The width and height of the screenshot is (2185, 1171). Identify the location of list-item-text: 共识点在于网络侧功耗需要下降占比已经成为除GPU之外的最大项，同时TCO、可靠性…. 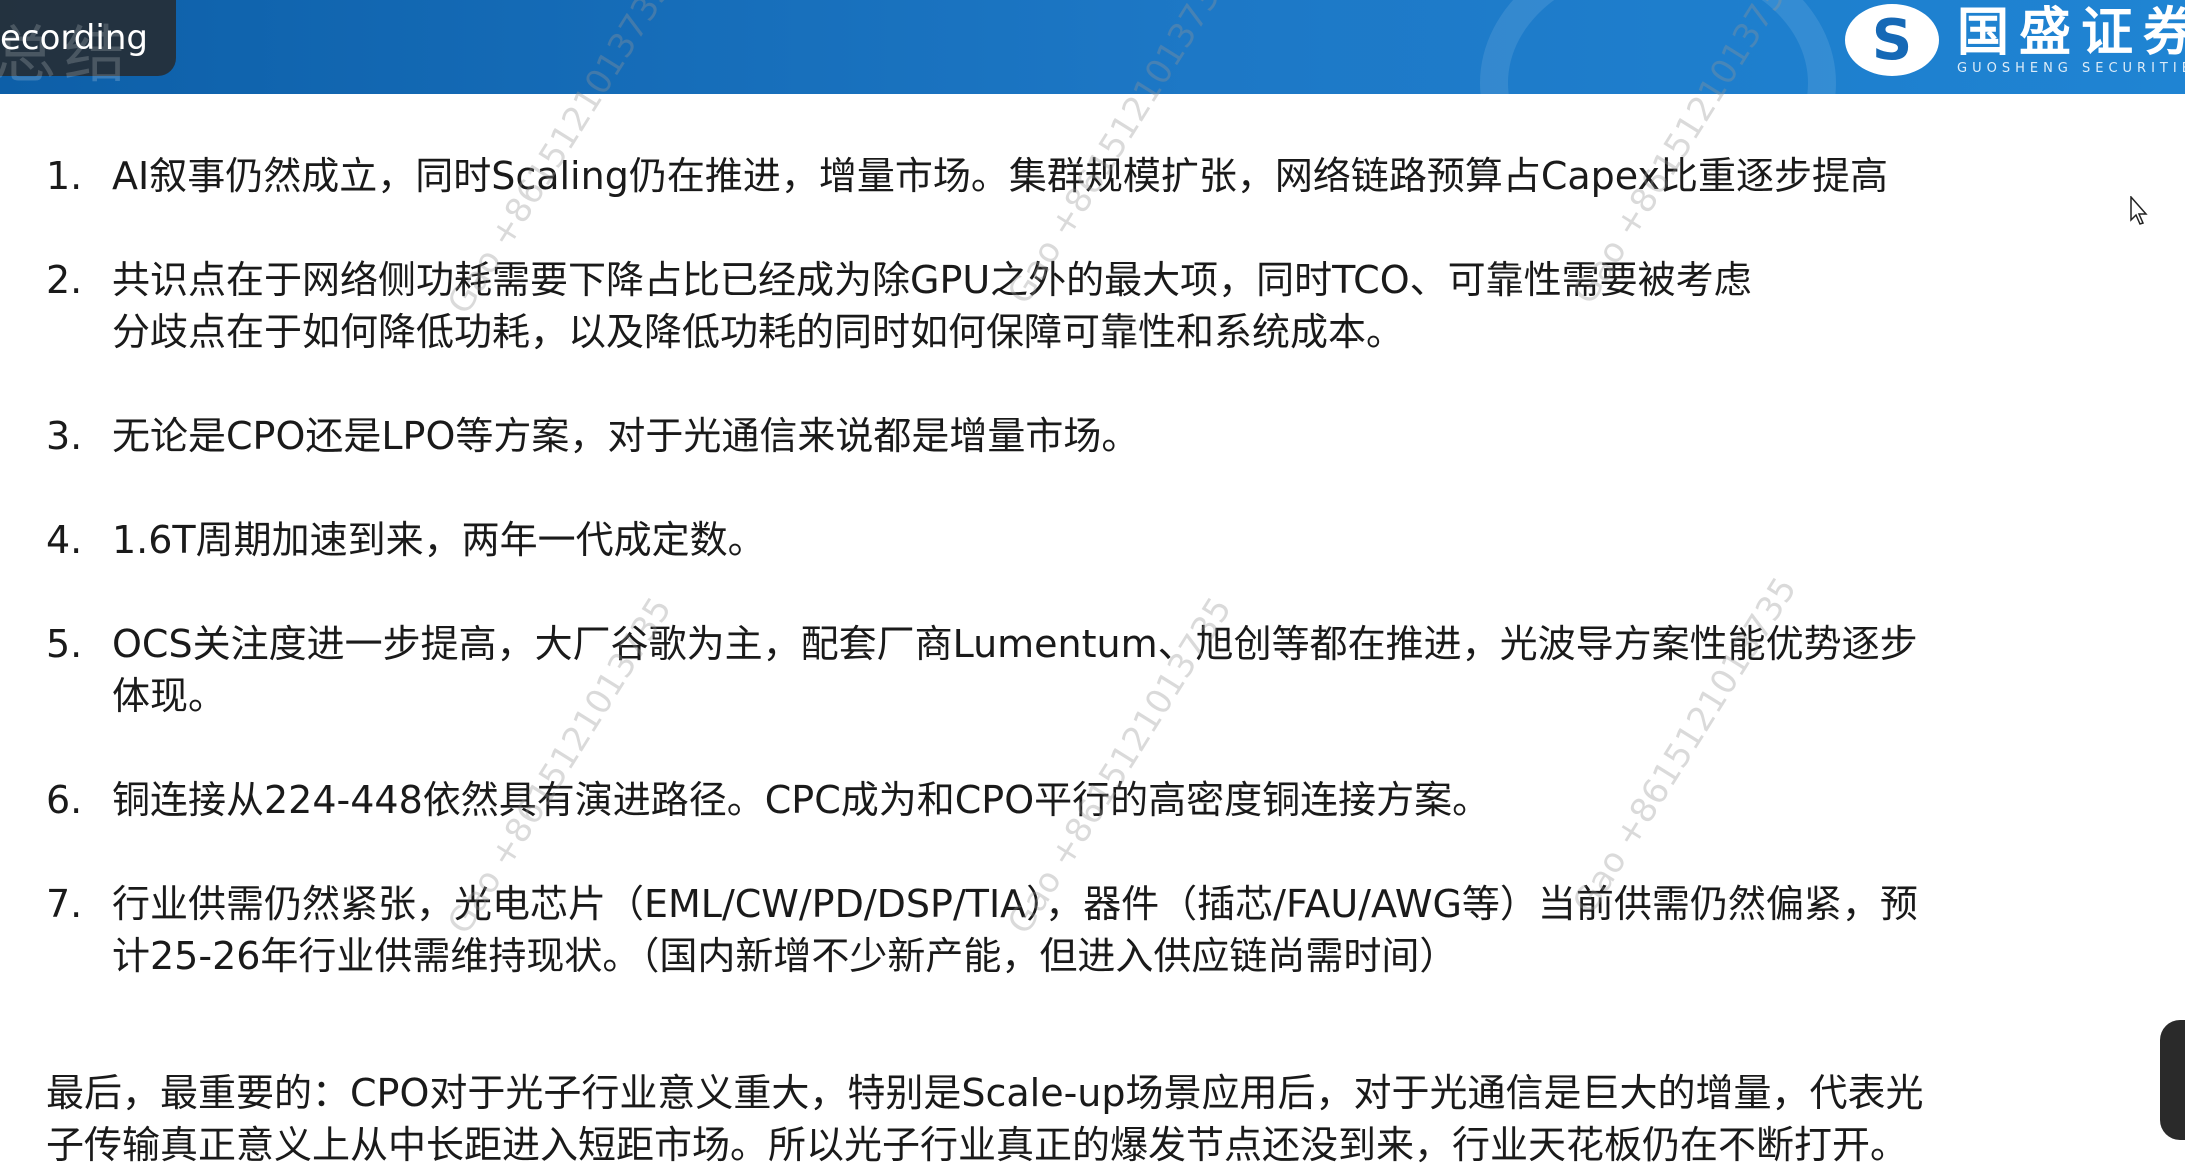
(932, 280).